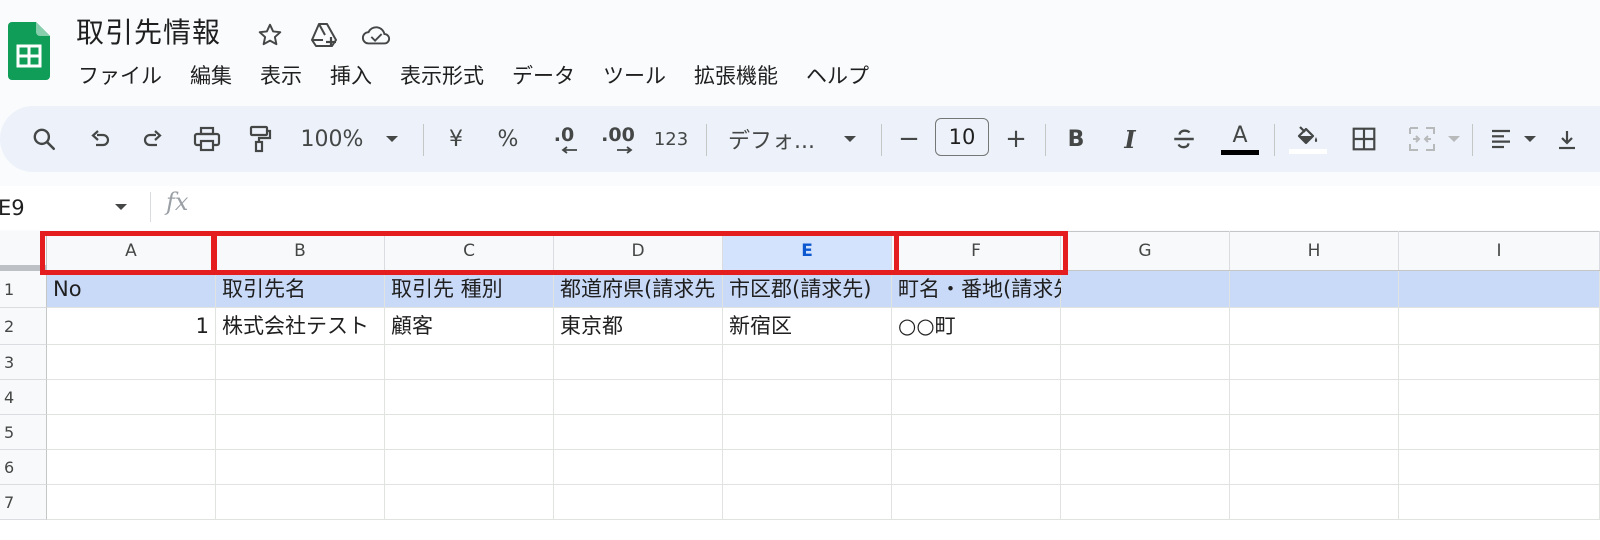 The height and width of the screenshot is (540, 1600). Describe the element at coordinates (12, 208) in the screenshot. I see `name-box: E9` at that location.